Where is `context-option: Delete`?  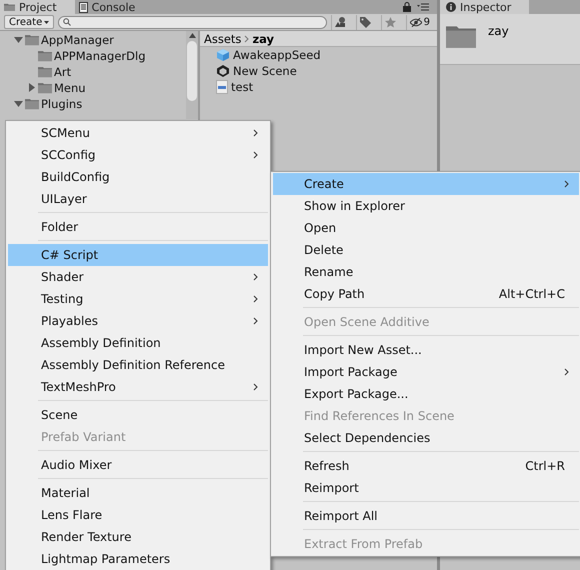
context-option: Delete is located at coordinates (426, 250).